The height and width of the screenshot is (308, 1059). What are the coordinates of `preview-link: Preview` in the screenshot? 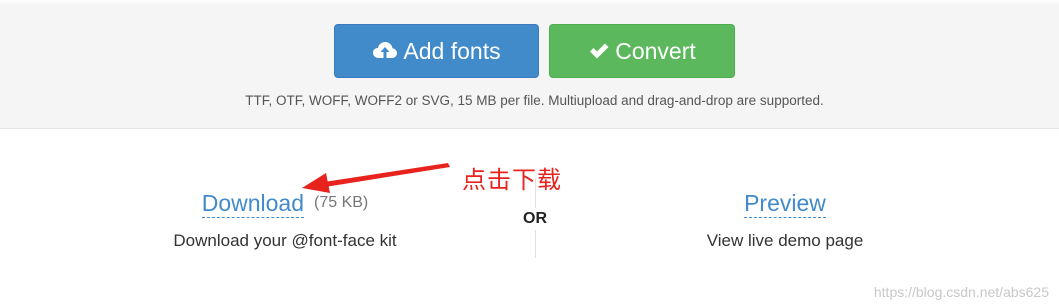 It's located at (785, 204).